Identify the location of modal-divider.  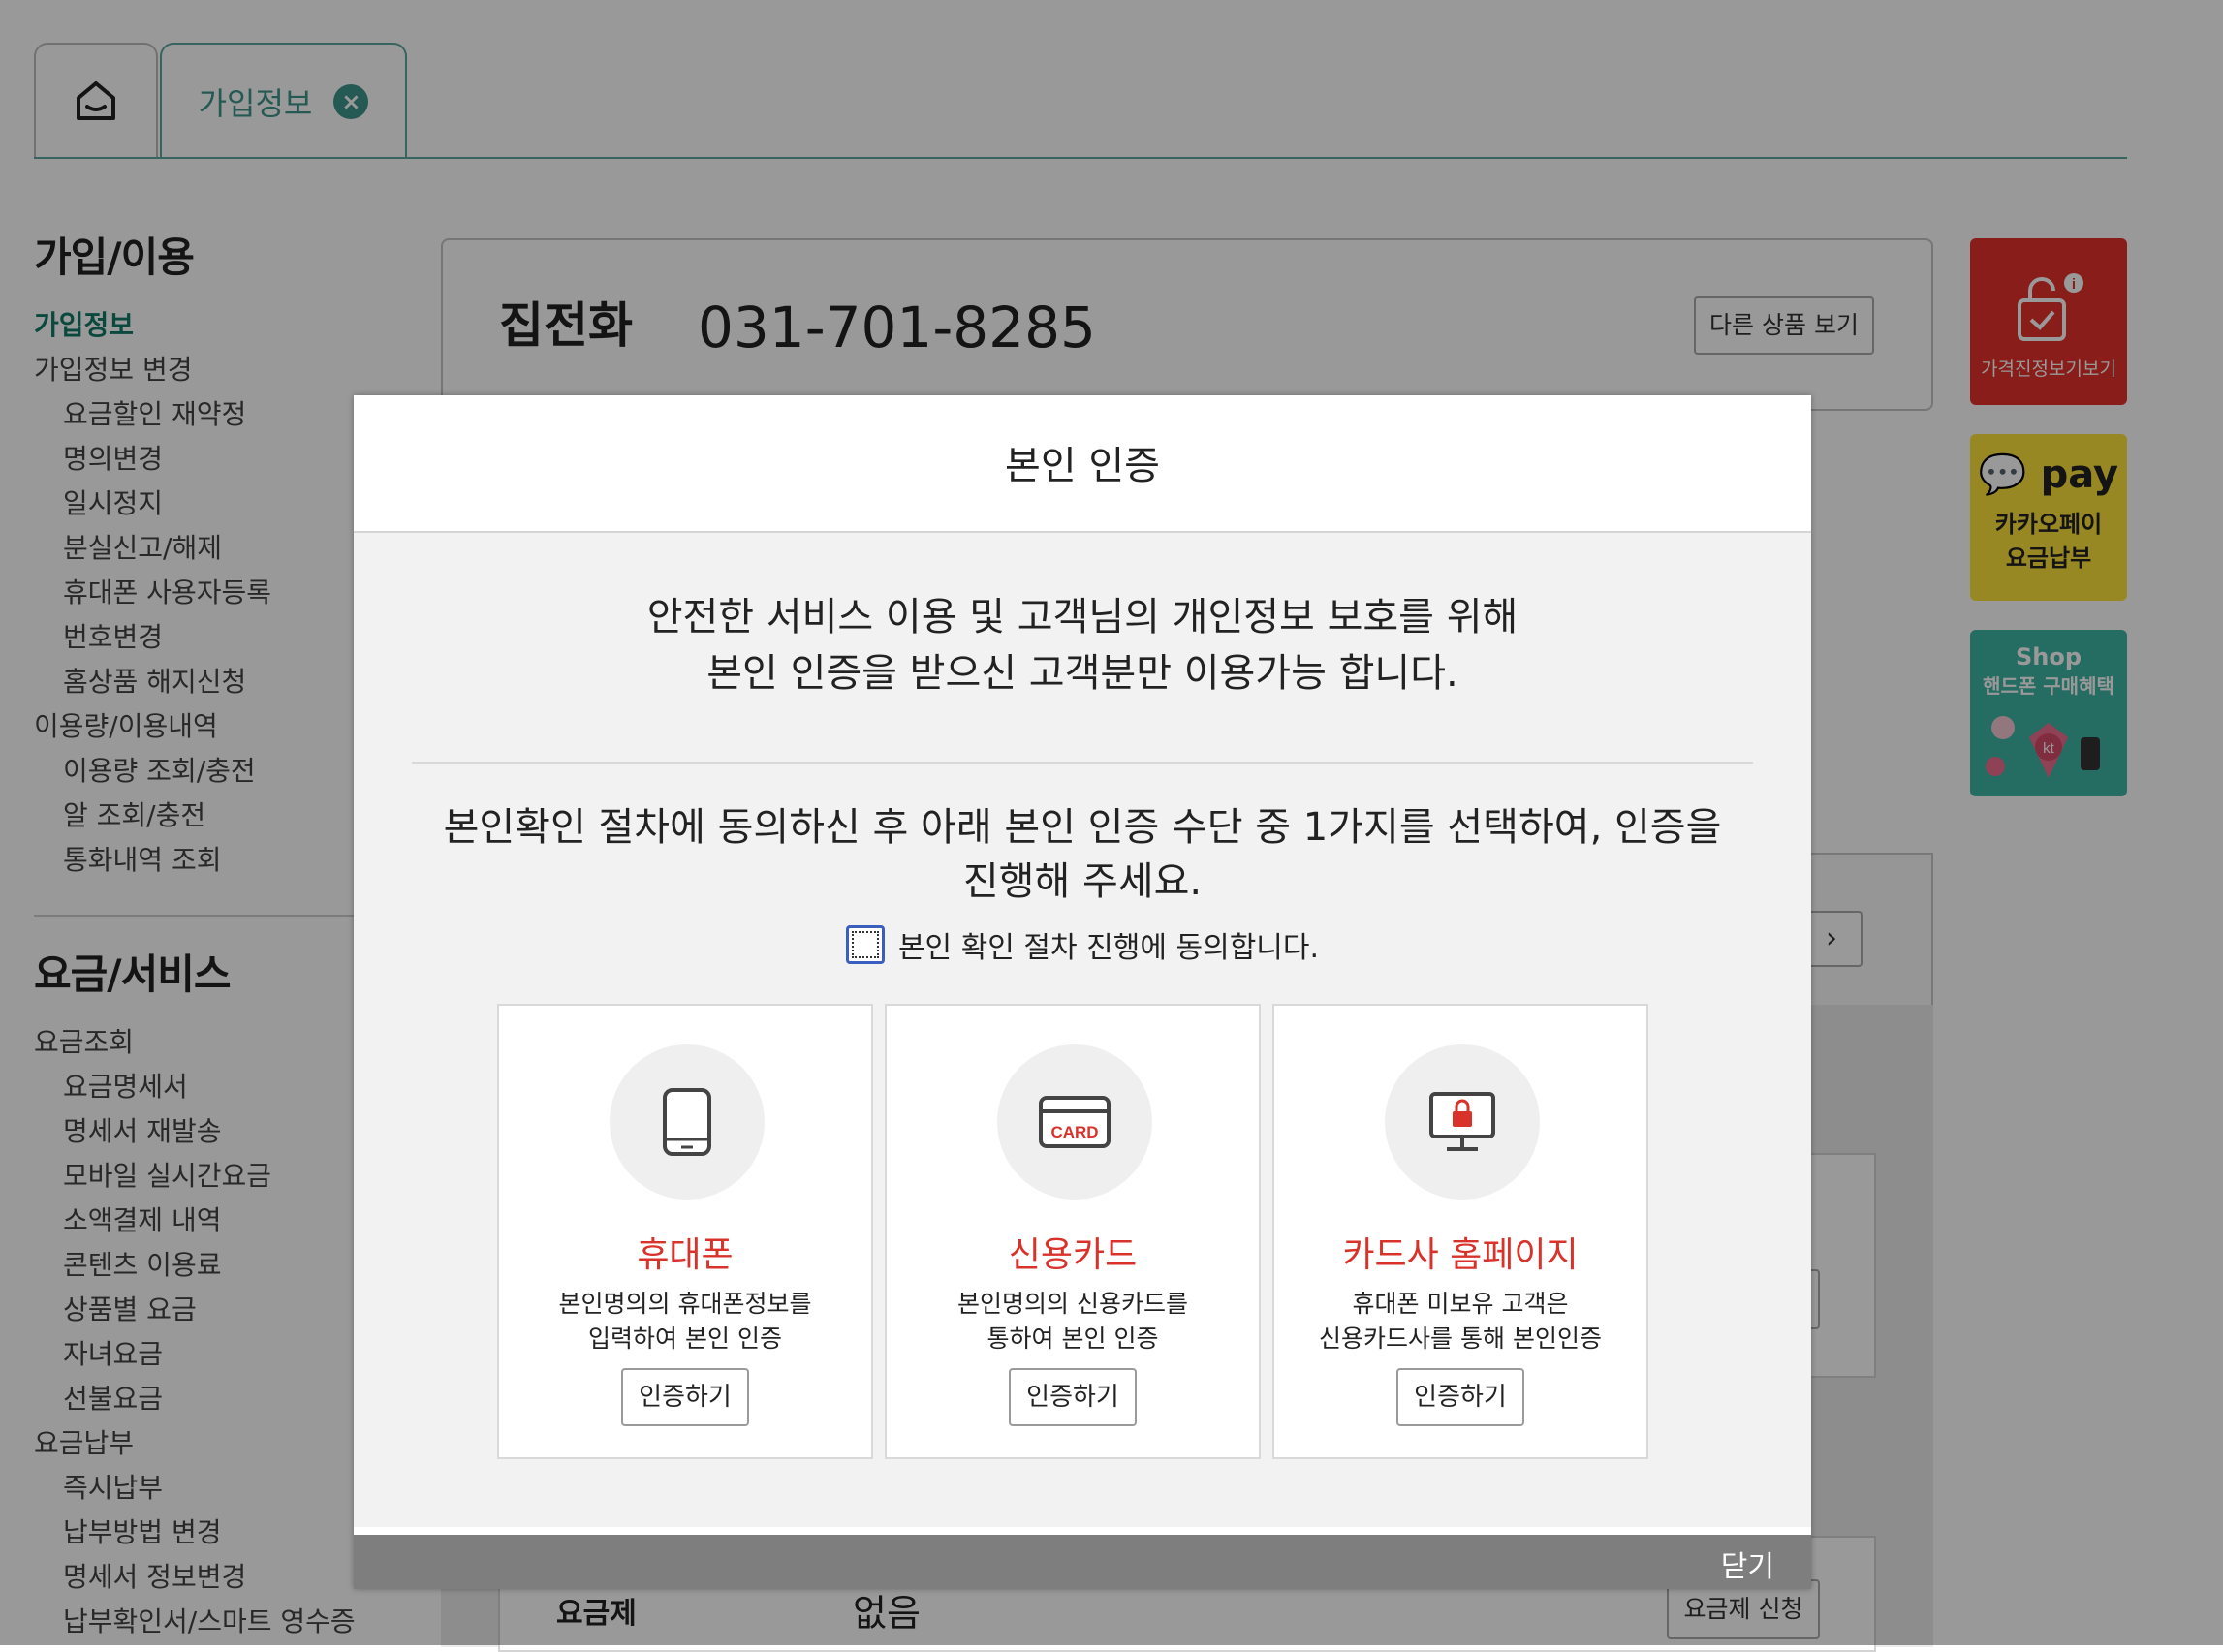
(1082, 763).